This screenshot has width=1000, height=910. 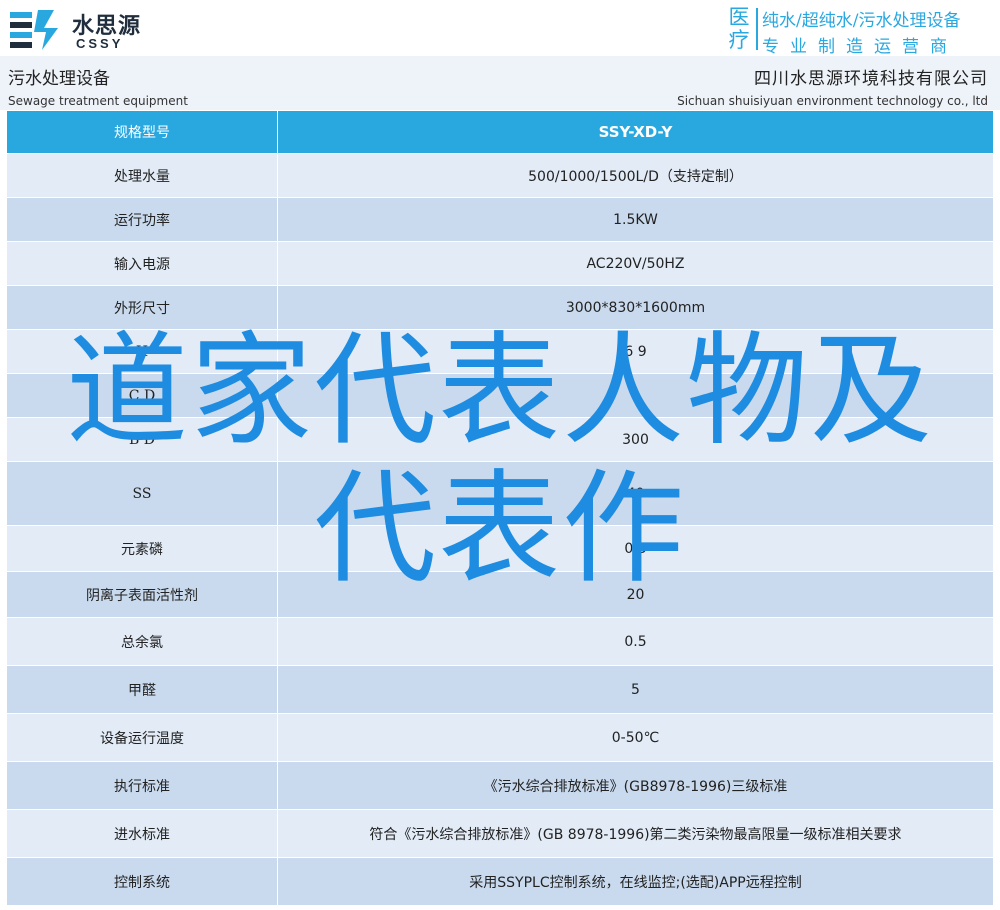 I want to click on row-value: 300, so click(x=635, y=439).